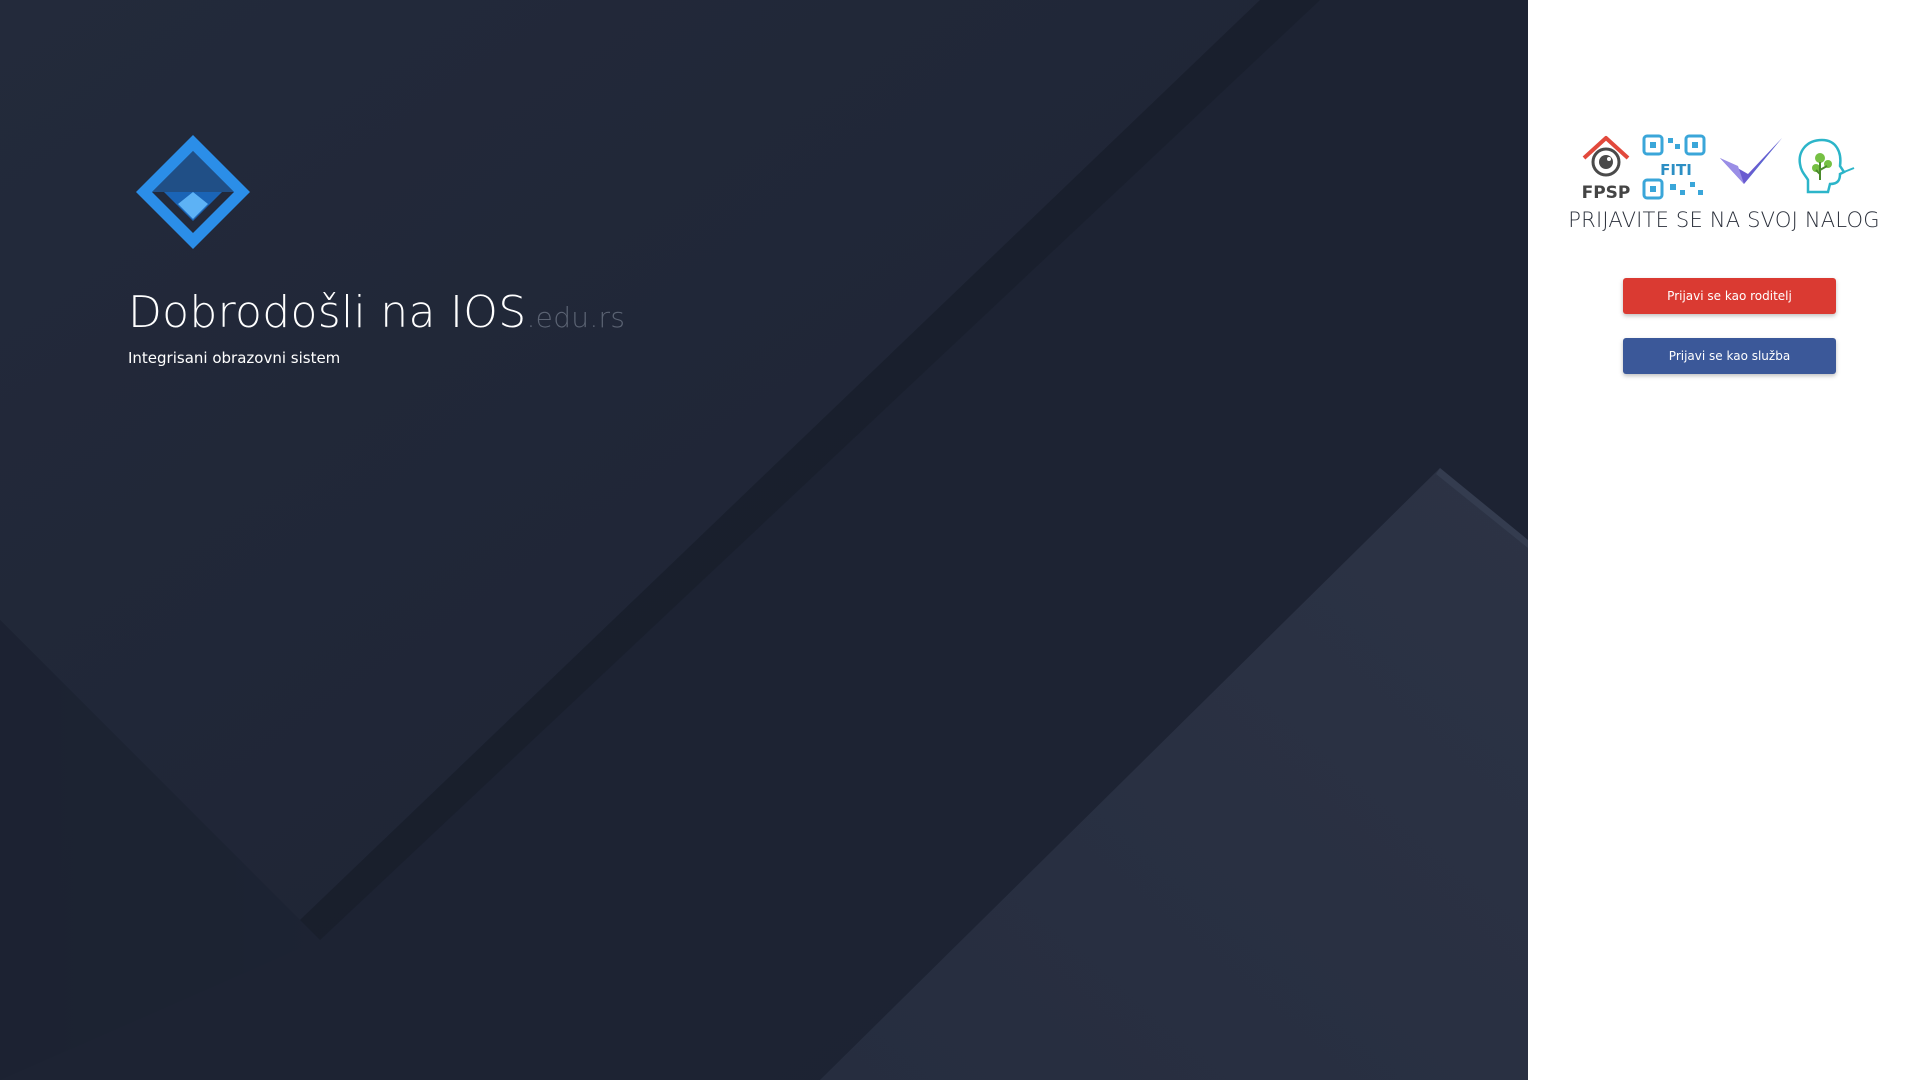  I want to click on welcome-title: Dobrodošli na IOS.edu.rs, so click(376, 315).